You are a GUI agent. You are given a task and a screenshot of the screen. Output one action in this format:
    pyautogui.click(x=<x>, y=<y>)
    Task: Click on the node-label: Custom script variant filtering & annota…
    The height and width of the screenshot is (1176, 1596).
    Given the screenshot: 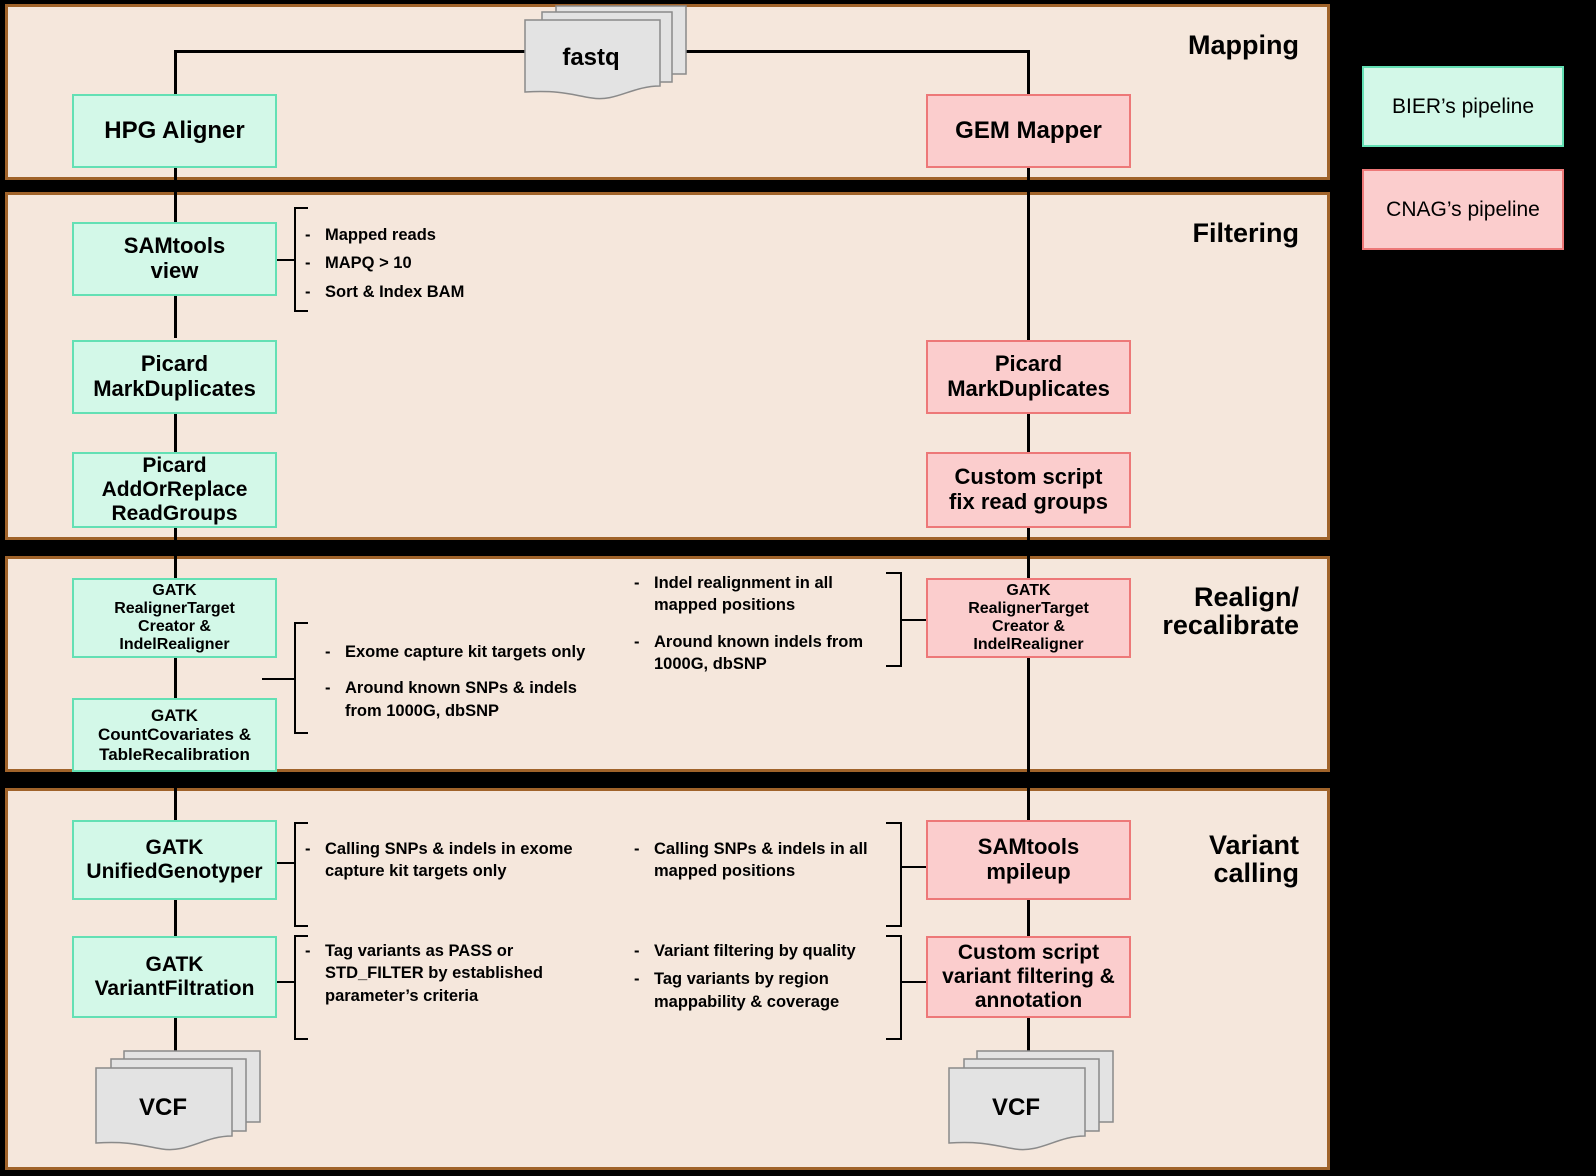 What is the action you would take?
    pyautogui.click(x=1028, y=976)
    